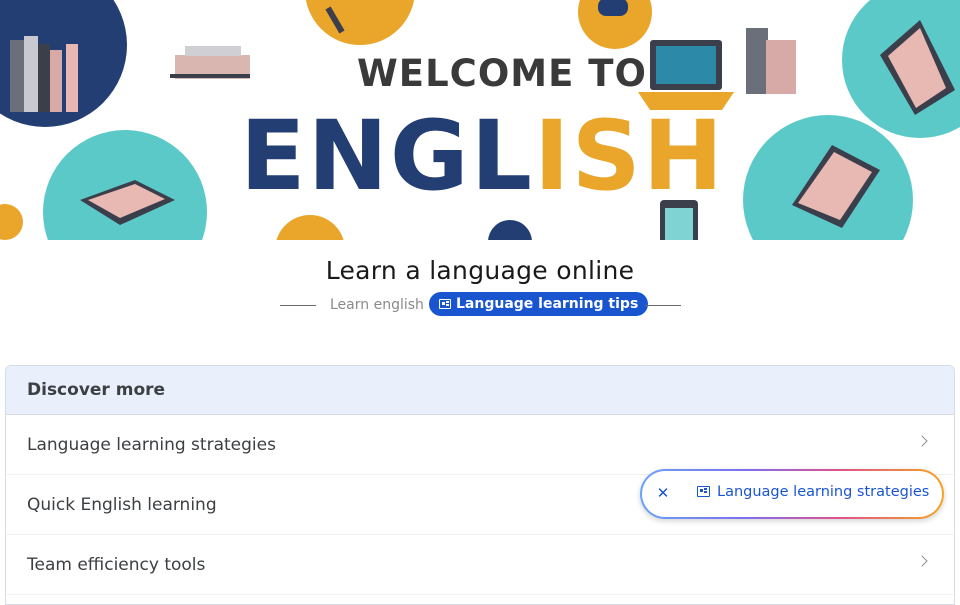 The width and height of the screenshot is (960, 605). Describe the element at coordinates (11, 222) in the screenshot. I see `yellow-dot-left` at that location.